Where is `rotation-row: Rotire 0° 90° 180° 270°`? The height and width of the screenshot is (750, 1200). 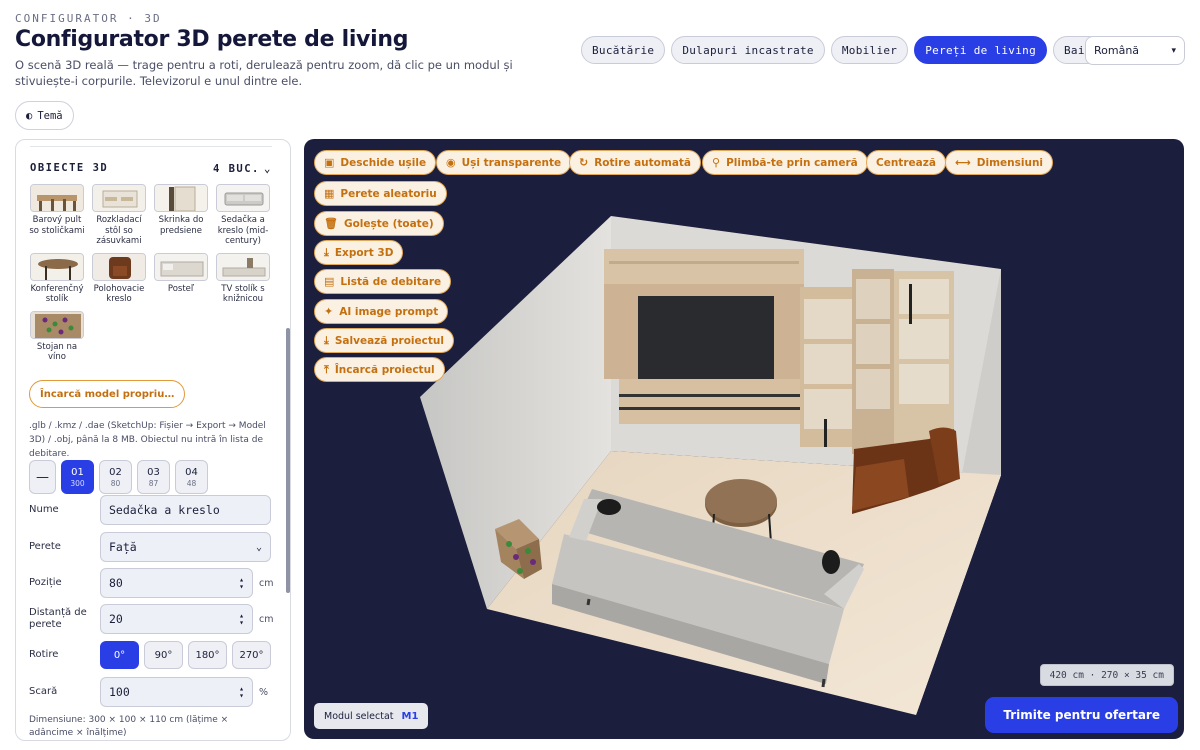
rotation-row: Rotire 0° 90° 180° 270° is located at coordinates (151, 655).